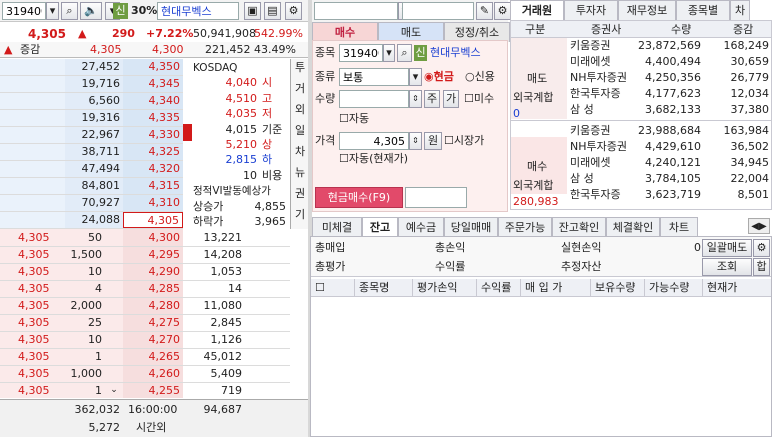 The height and width of the screenshot is (437, 772). Describe the element at coordinates (82, 33) in the screenshot. I see `up-arrow-icon: ▲` at that location.